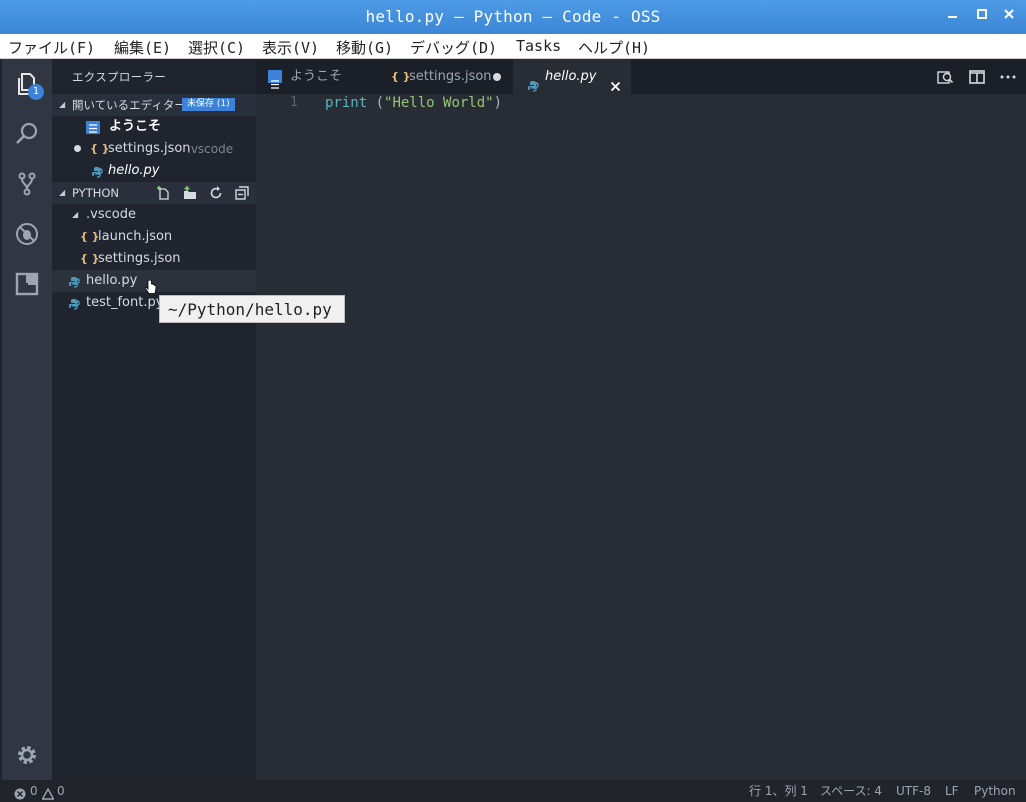  Describe the element at coordinates (190, 193) in the screenshot. I see `new-folder-icon` at that location.